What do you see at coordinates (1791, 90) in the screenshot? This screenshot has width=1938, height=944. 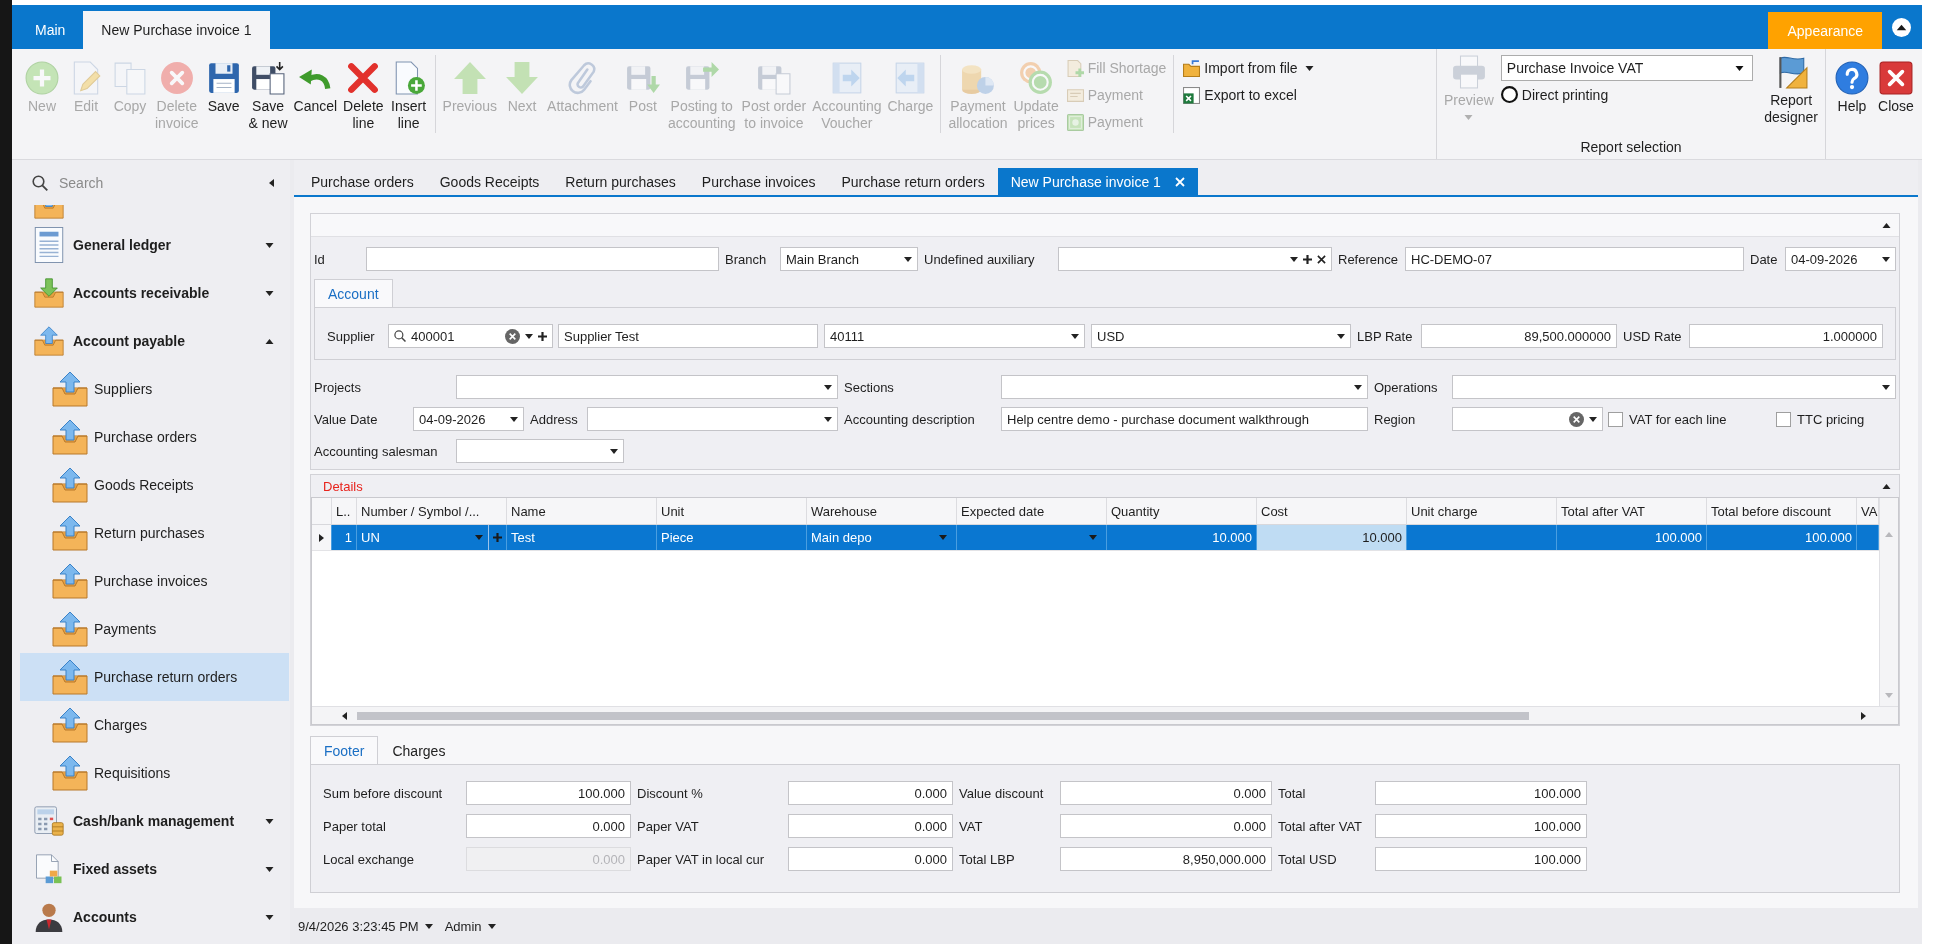 I see `ribbon-button: Report designer` at bounding box center [1791, 90].